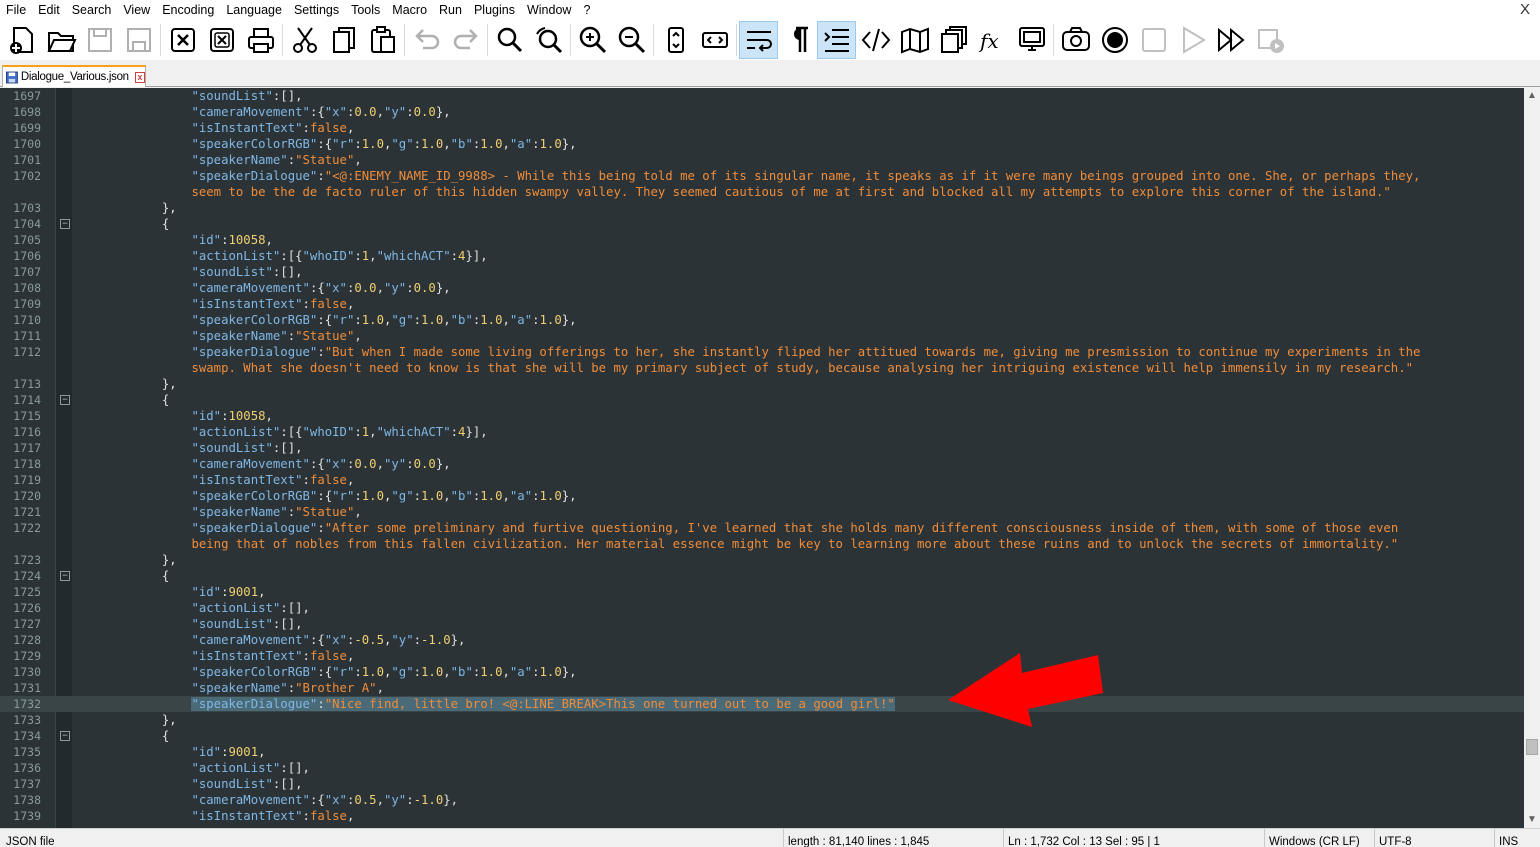  What do you see at coordinates (182, 40) in the screenshot?
I see `close-button` at bounding box center [182, 40].